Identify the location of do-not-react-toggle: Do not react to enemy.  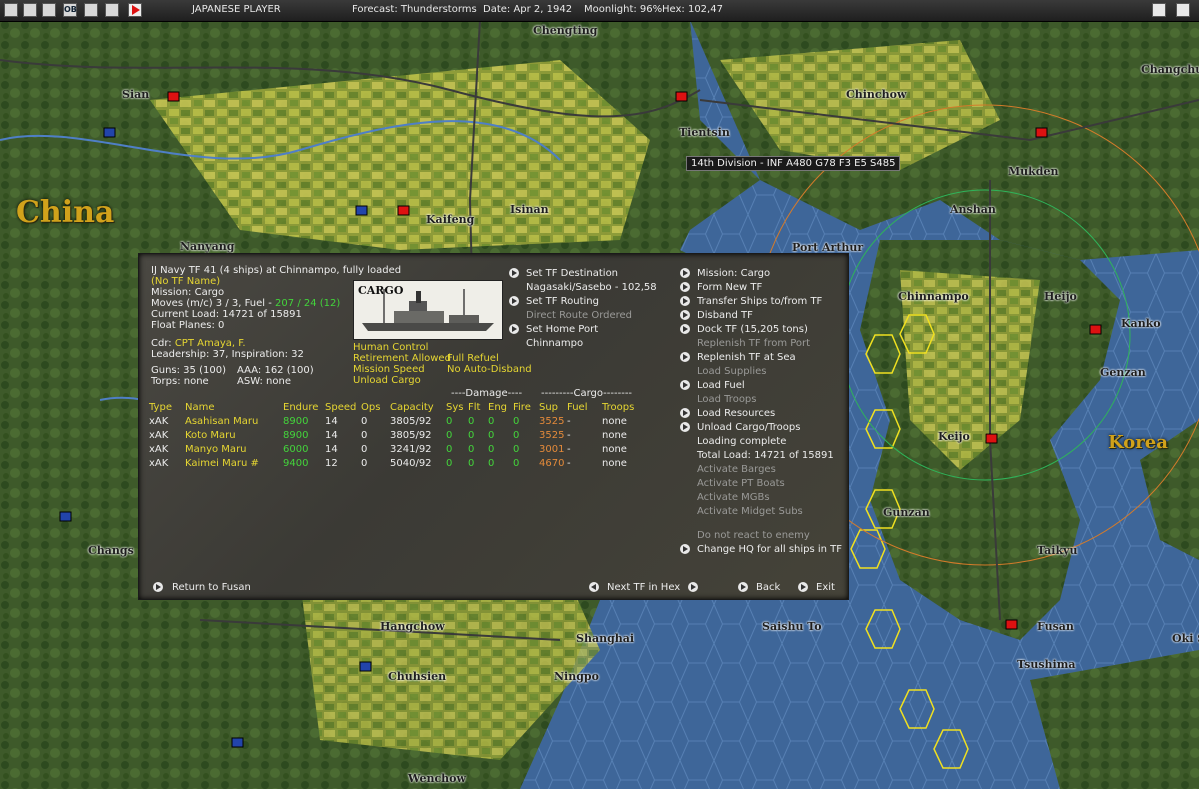
(753, 536).